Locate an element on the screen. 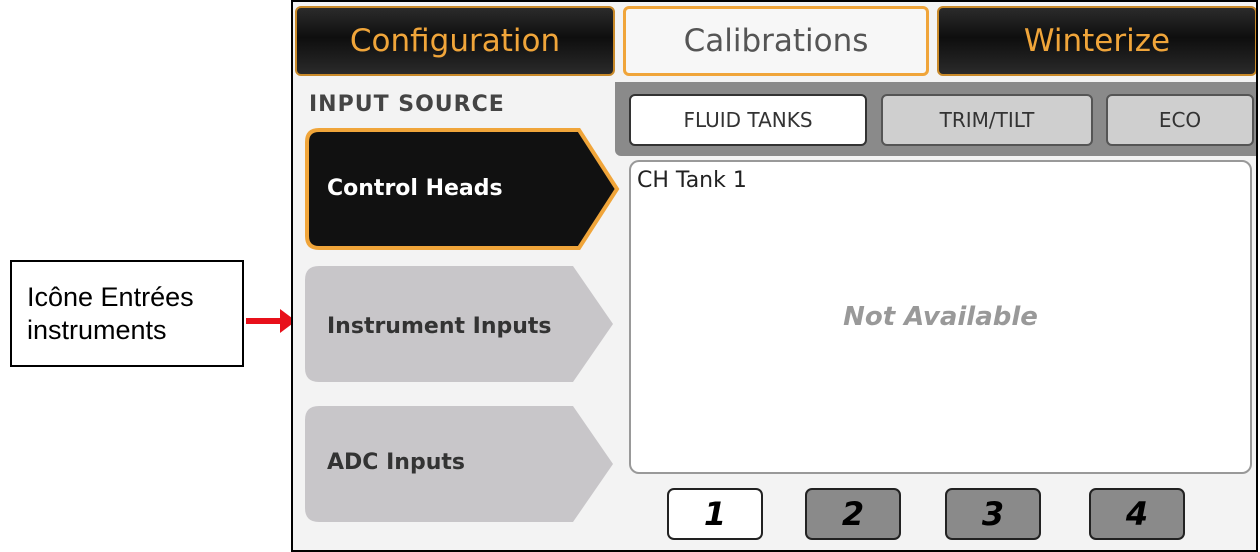 Image resolution: width=1260 pixels, height=552 pixels. page-button-1: 1 is located at coordinates (715, 514).